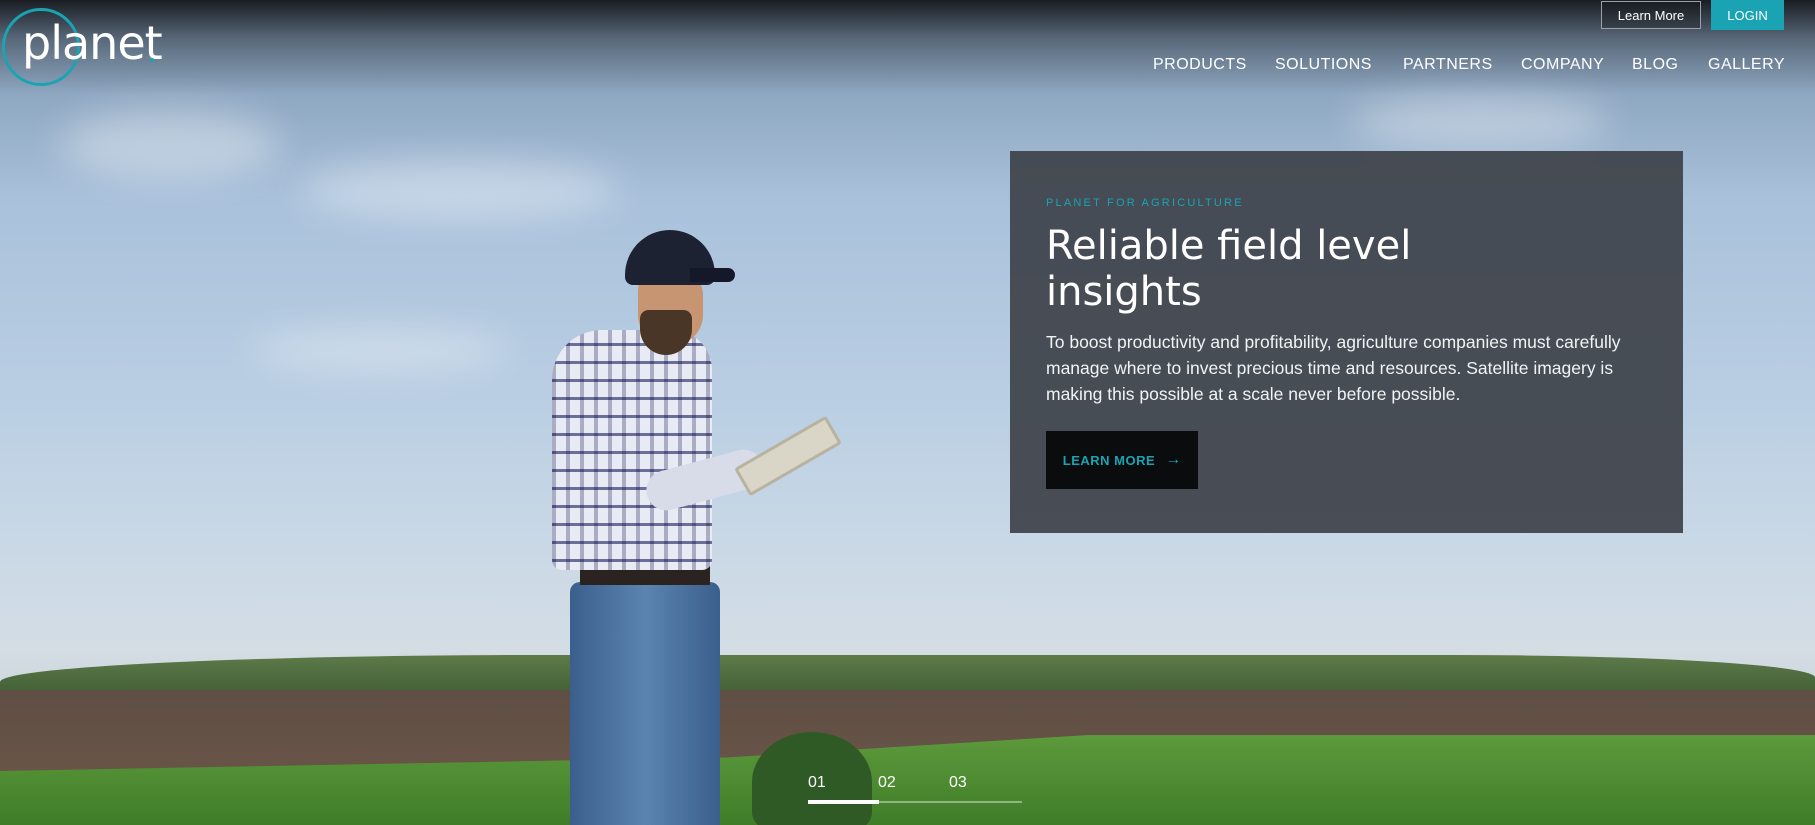  I want to click on plaid-shirt, so click(632, 450).